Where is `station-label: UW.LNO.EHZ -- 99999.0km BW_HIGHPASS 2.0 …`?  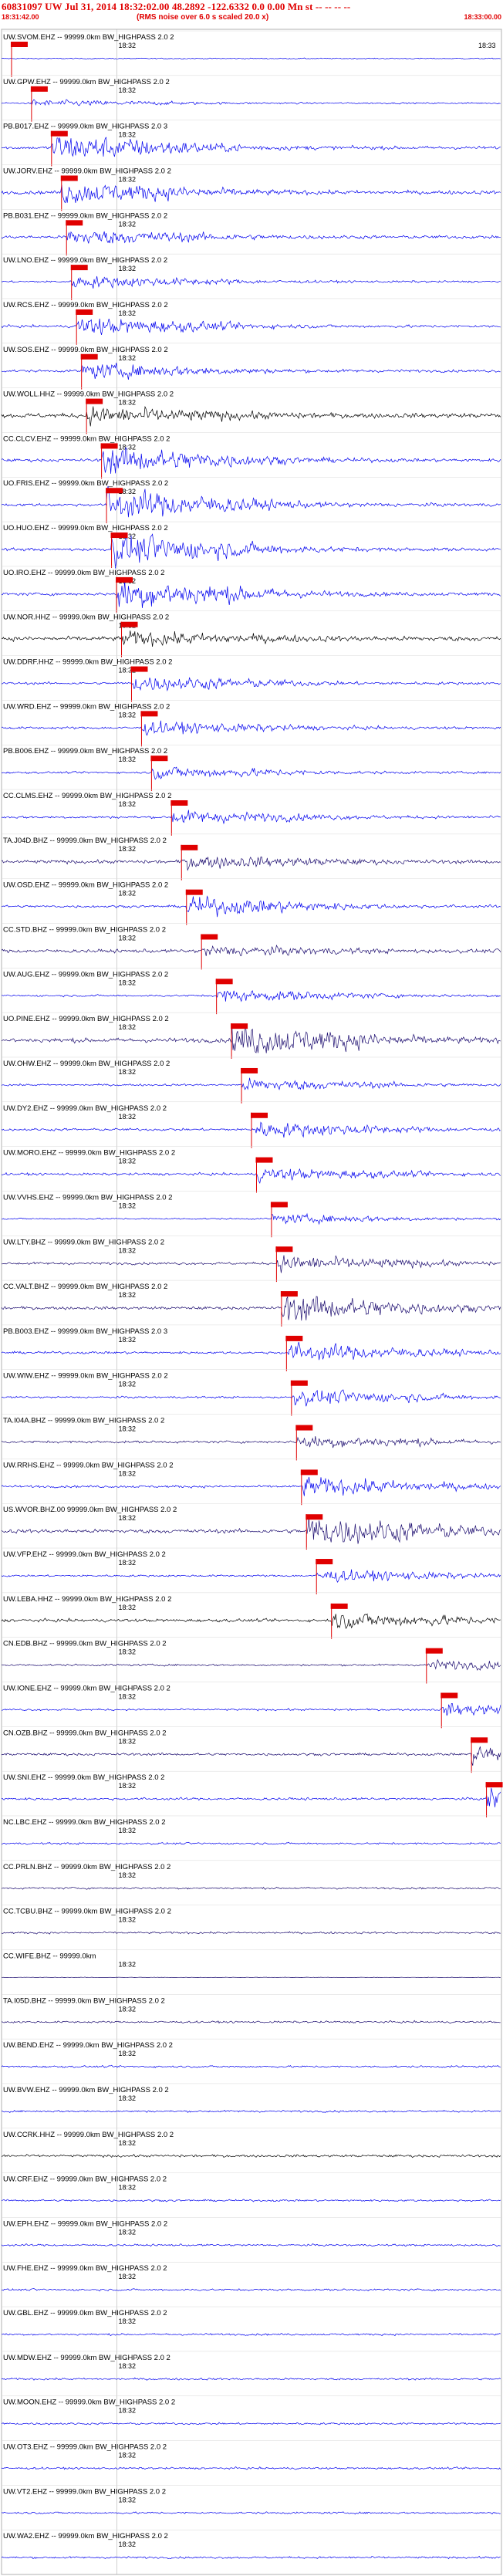
station-label: UW.LNO.EHZ -- 99999.0km BW_HIGHPASS 2.0 … is located at coordinates (85, 260).